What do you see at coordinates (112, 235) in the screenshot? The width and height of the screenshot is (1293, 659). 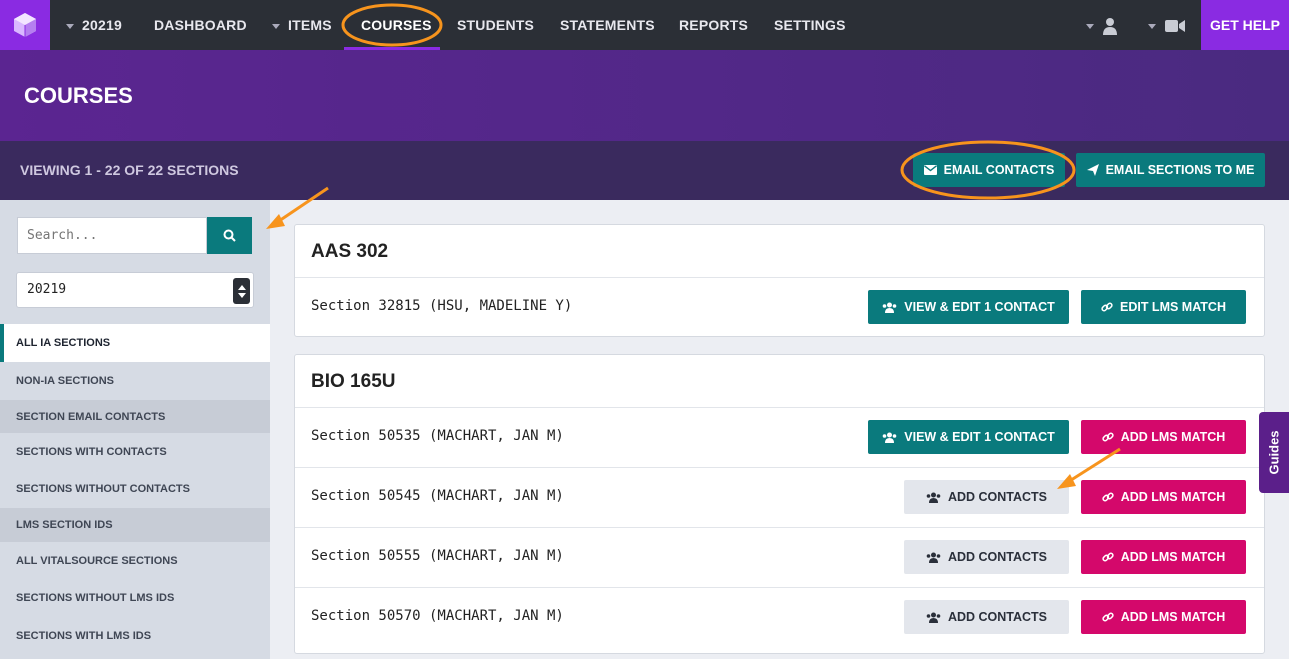 I see `search-input` at bounding box center [112, 235].